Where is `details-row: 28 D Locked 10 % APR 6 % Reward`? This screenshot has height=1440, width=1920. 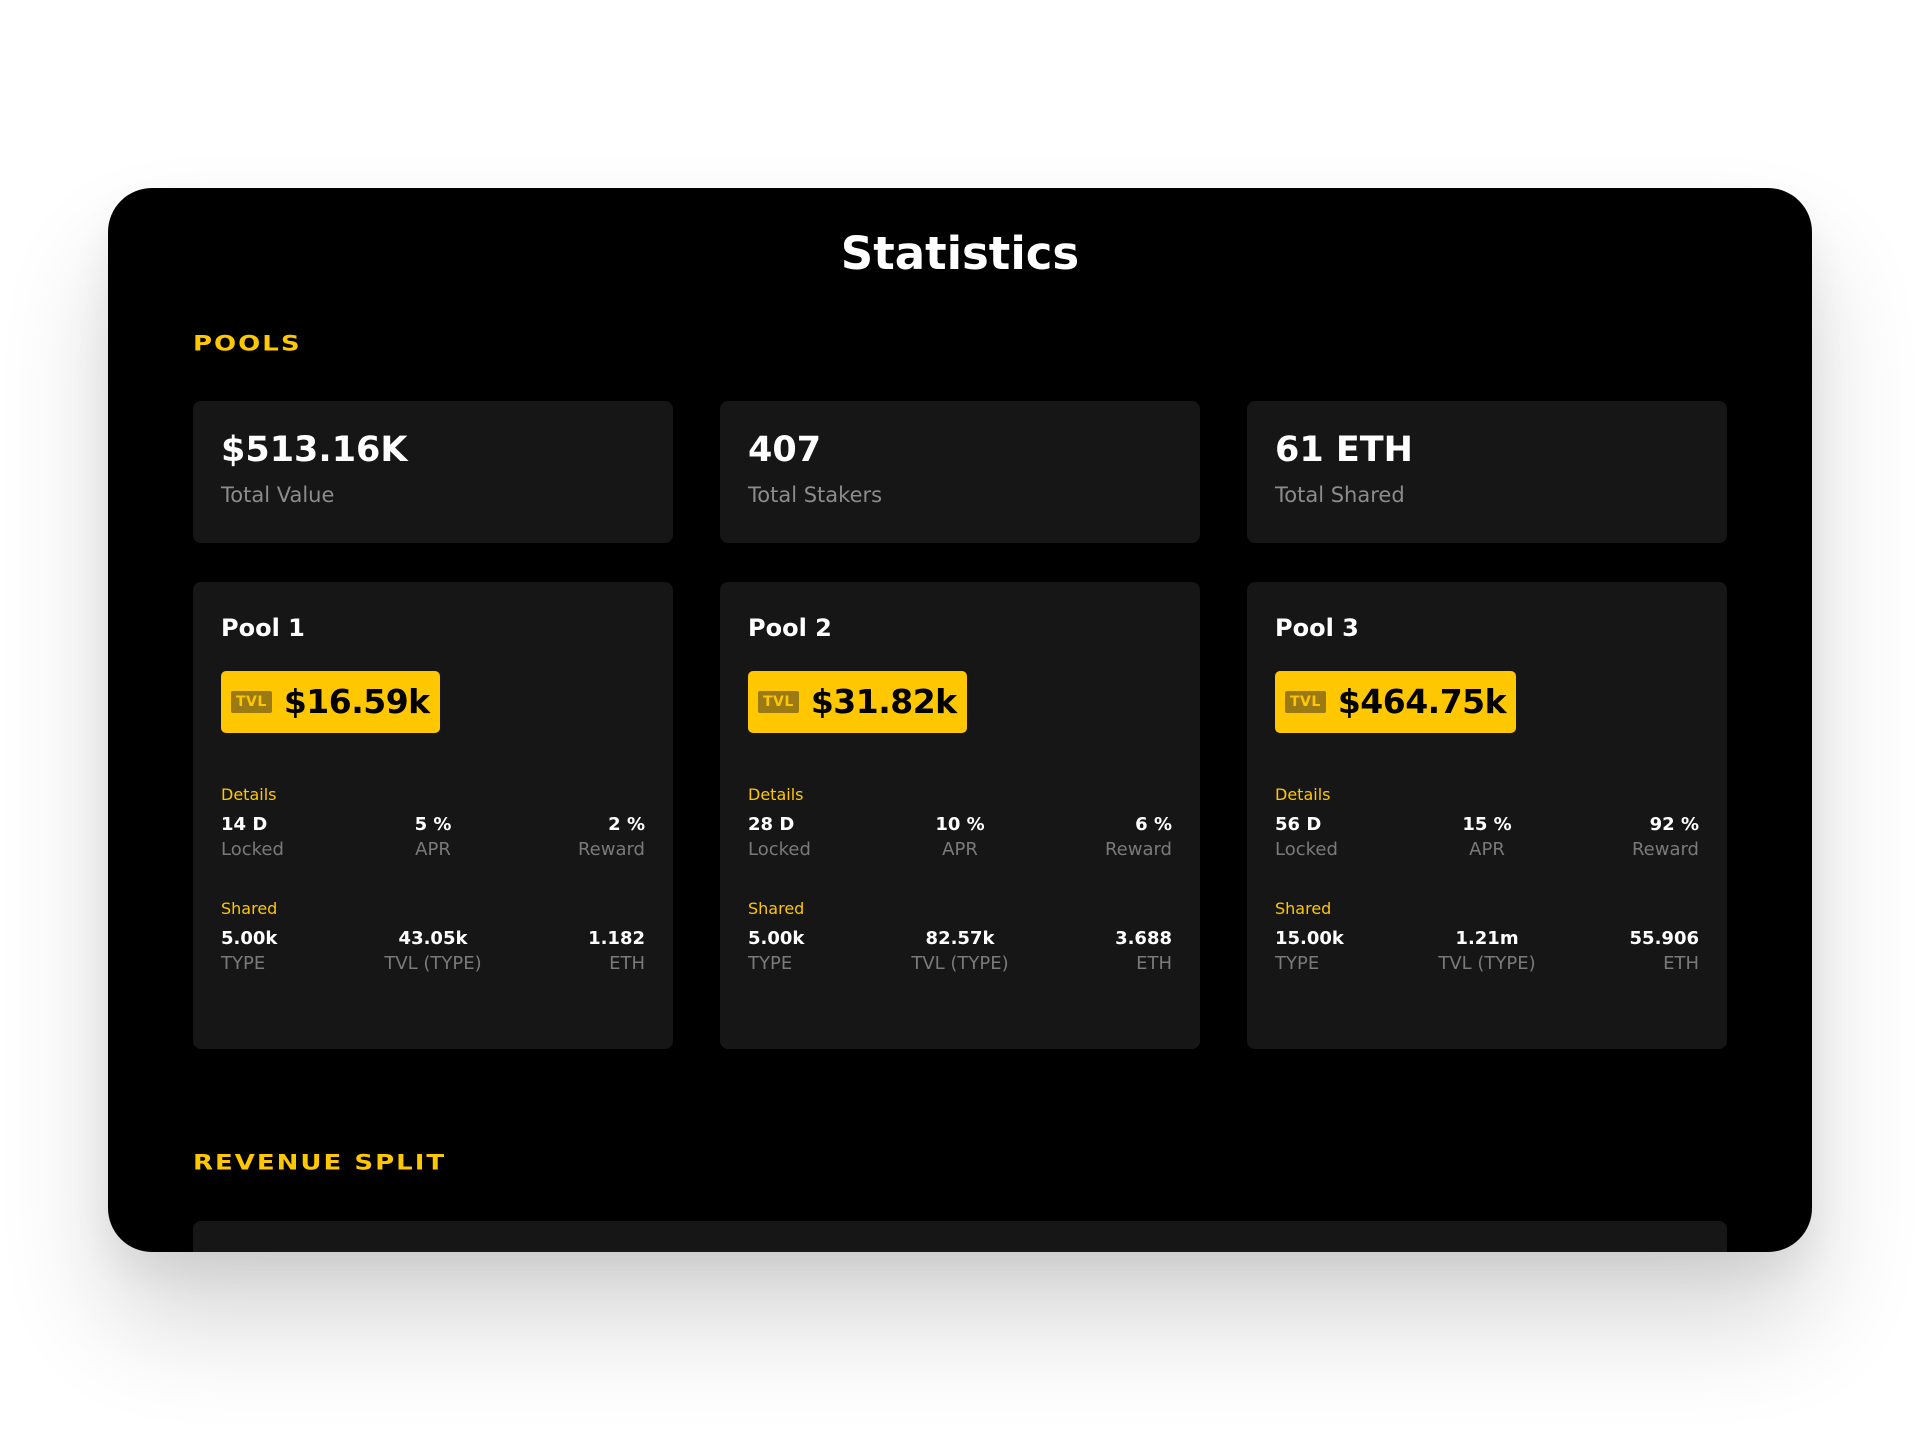 details-row: 28 D Locked 10 % APR 6 % Reward is located at coordinates (960, 843).